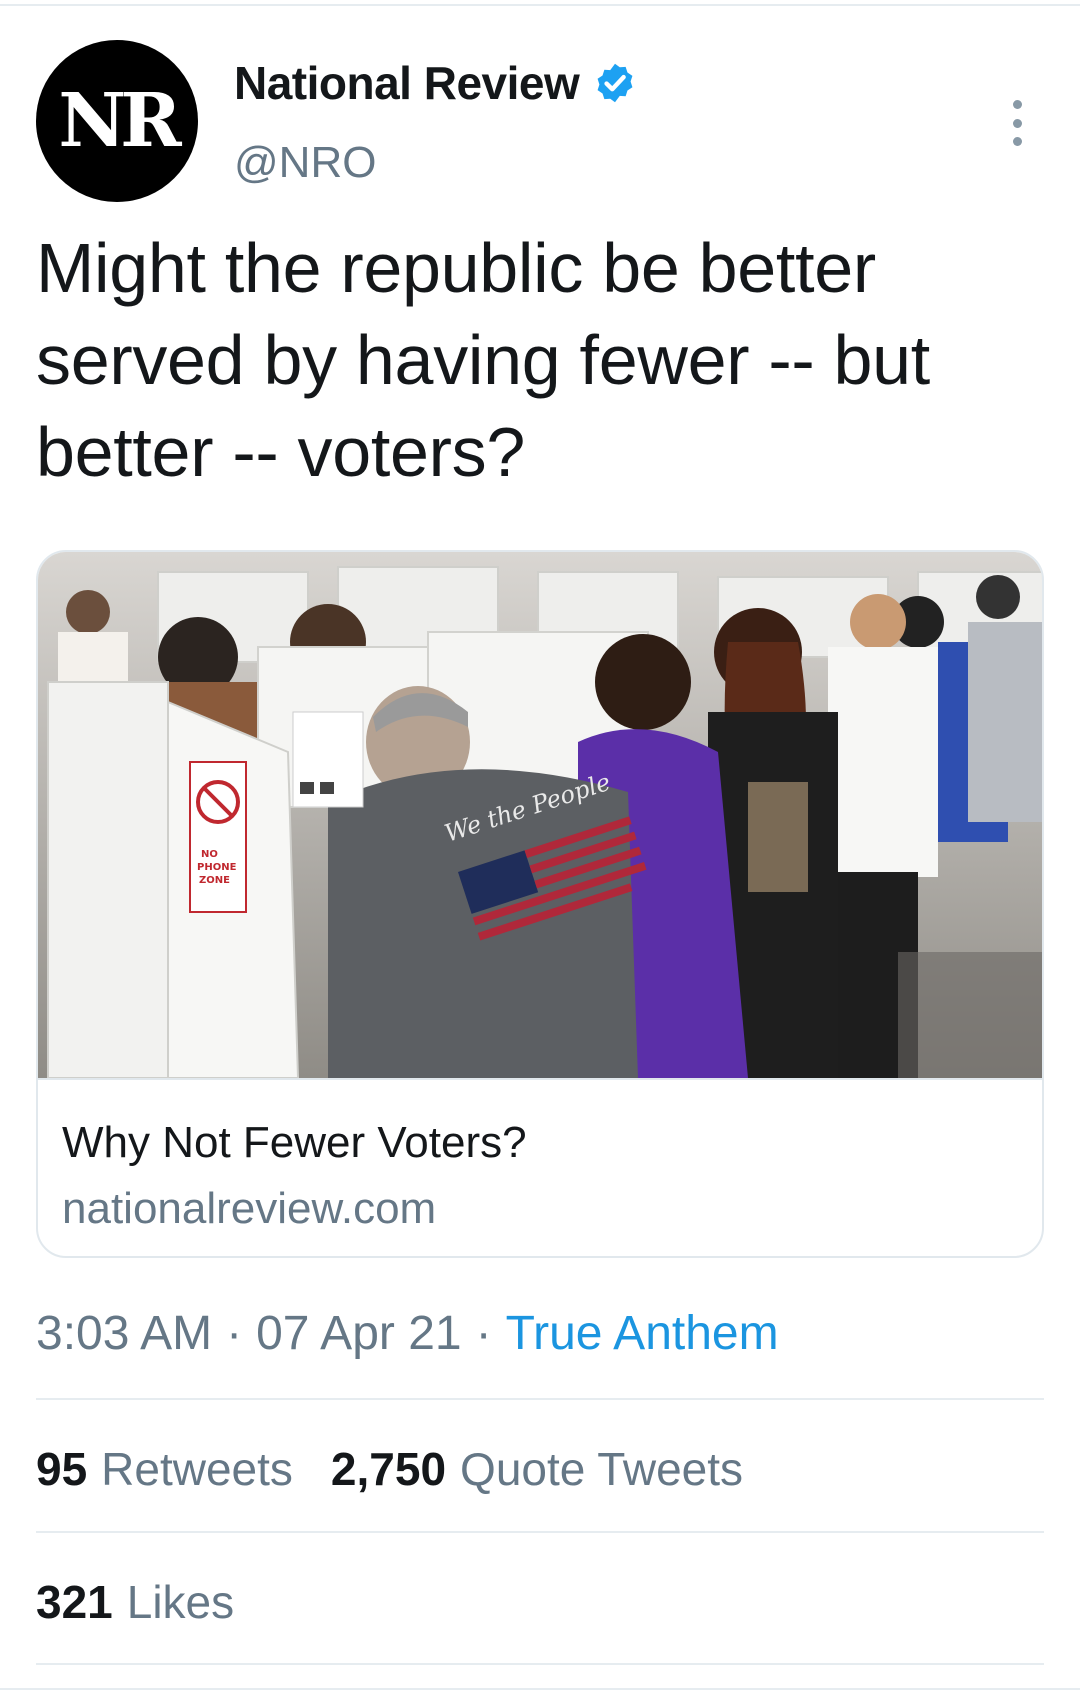 Image resolution: width=1080 pixels, height=1692 pixels. I want to click on retweets-stat: 95 Retweets, so click(164, 1469).